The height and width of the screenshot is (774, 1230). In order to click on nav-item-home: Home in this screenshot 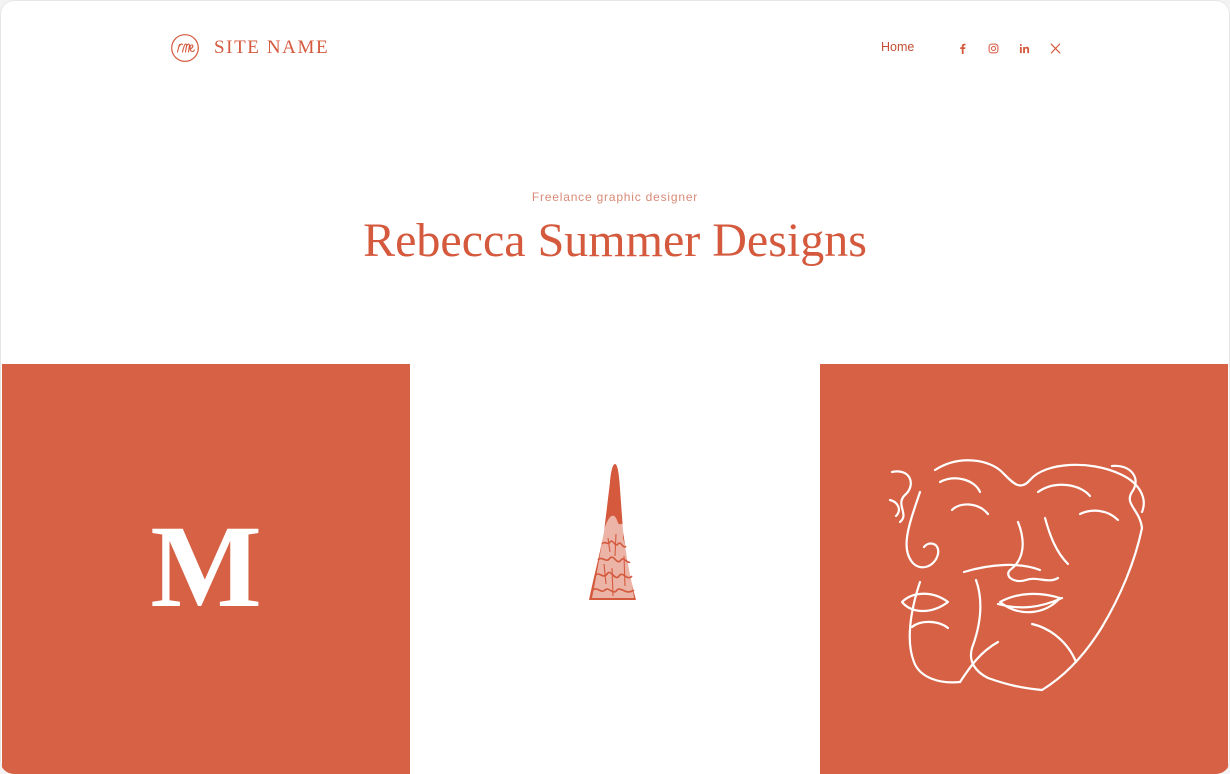, I will do `click(897, 47)`.